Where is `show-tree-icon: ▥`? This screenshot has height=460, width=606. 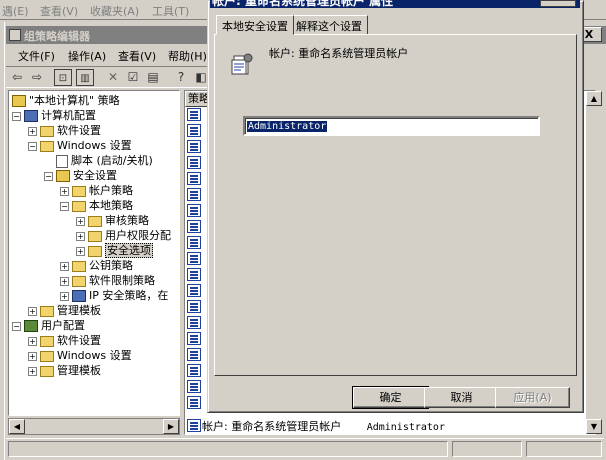 show-tree-icon: ▥ is located at coordinates (85, 77).